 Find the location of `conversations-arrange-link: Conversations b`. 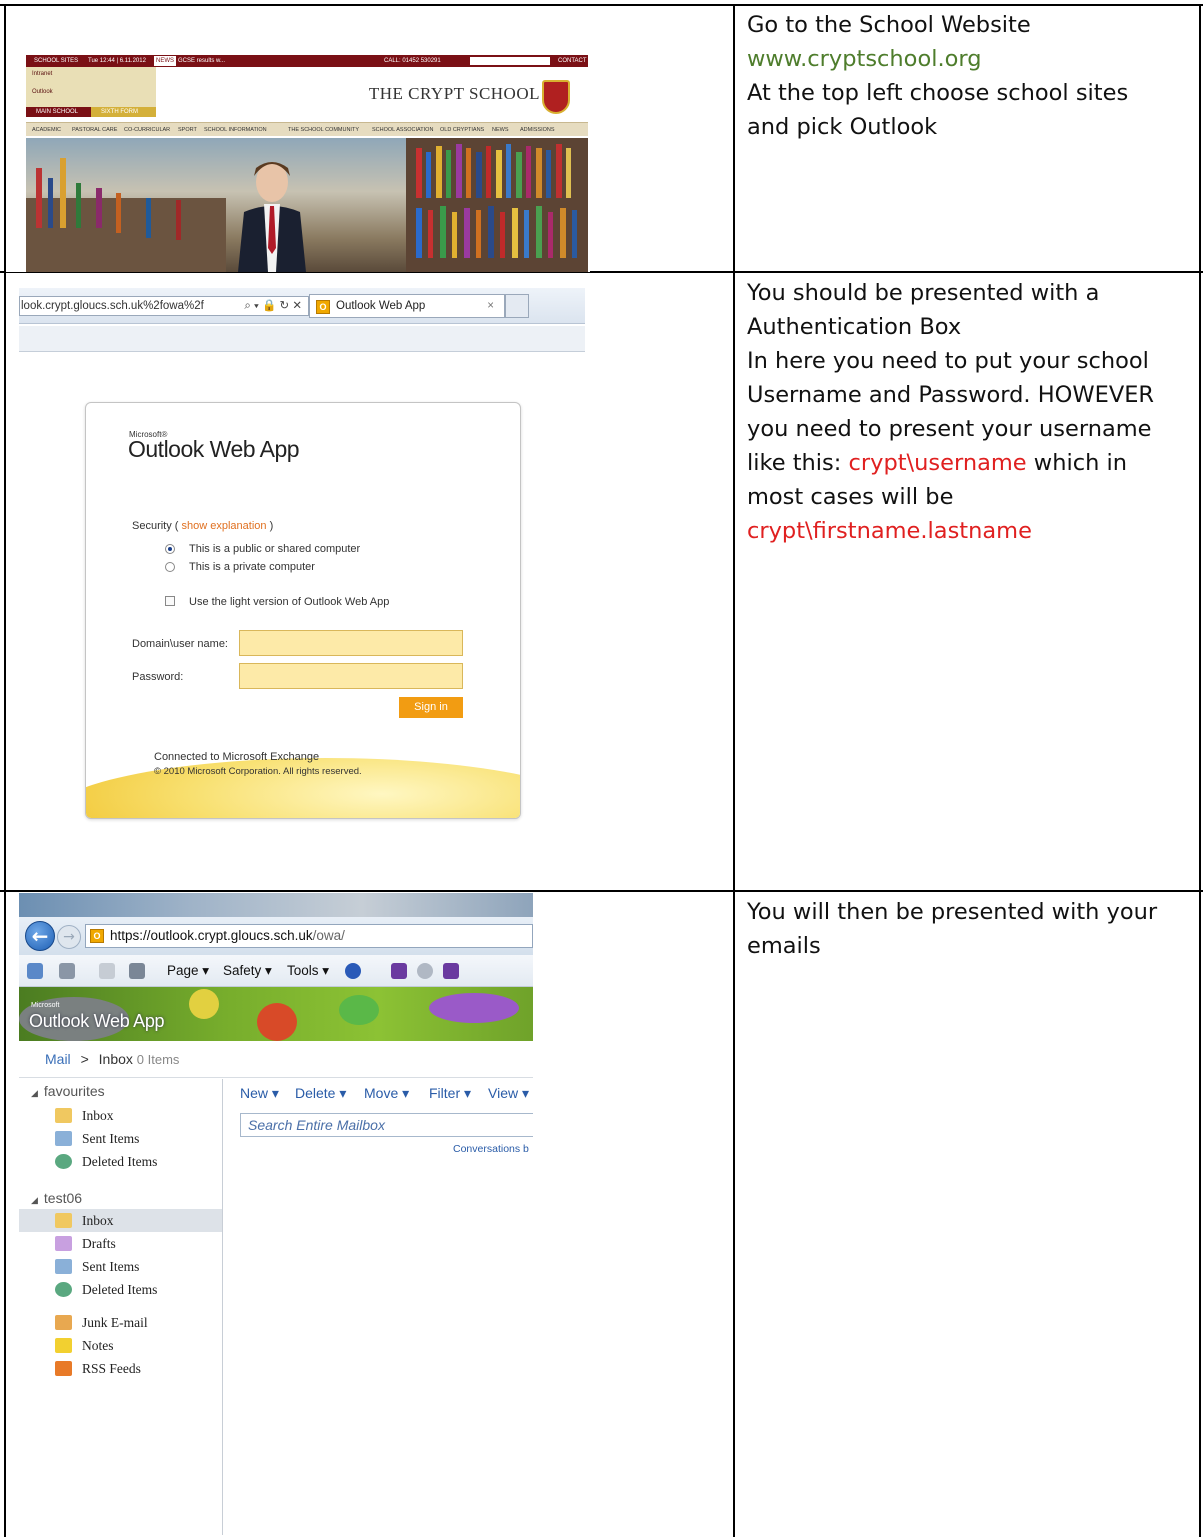

conversations-arrange-link: Conversations b is located at coordinates (491, 1149).